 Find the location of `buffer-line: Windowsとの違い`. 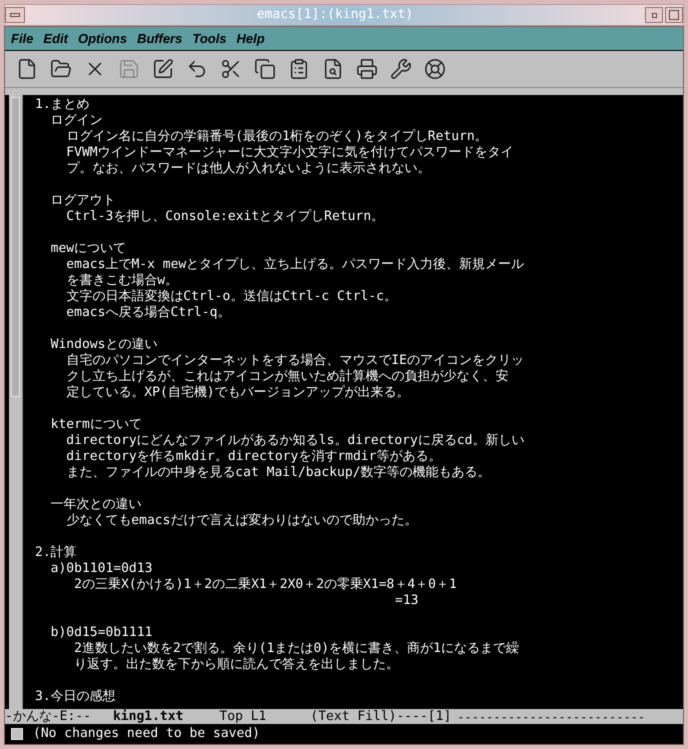

buffer-line: Windowsとの違い is located at coordinates (104, 345).